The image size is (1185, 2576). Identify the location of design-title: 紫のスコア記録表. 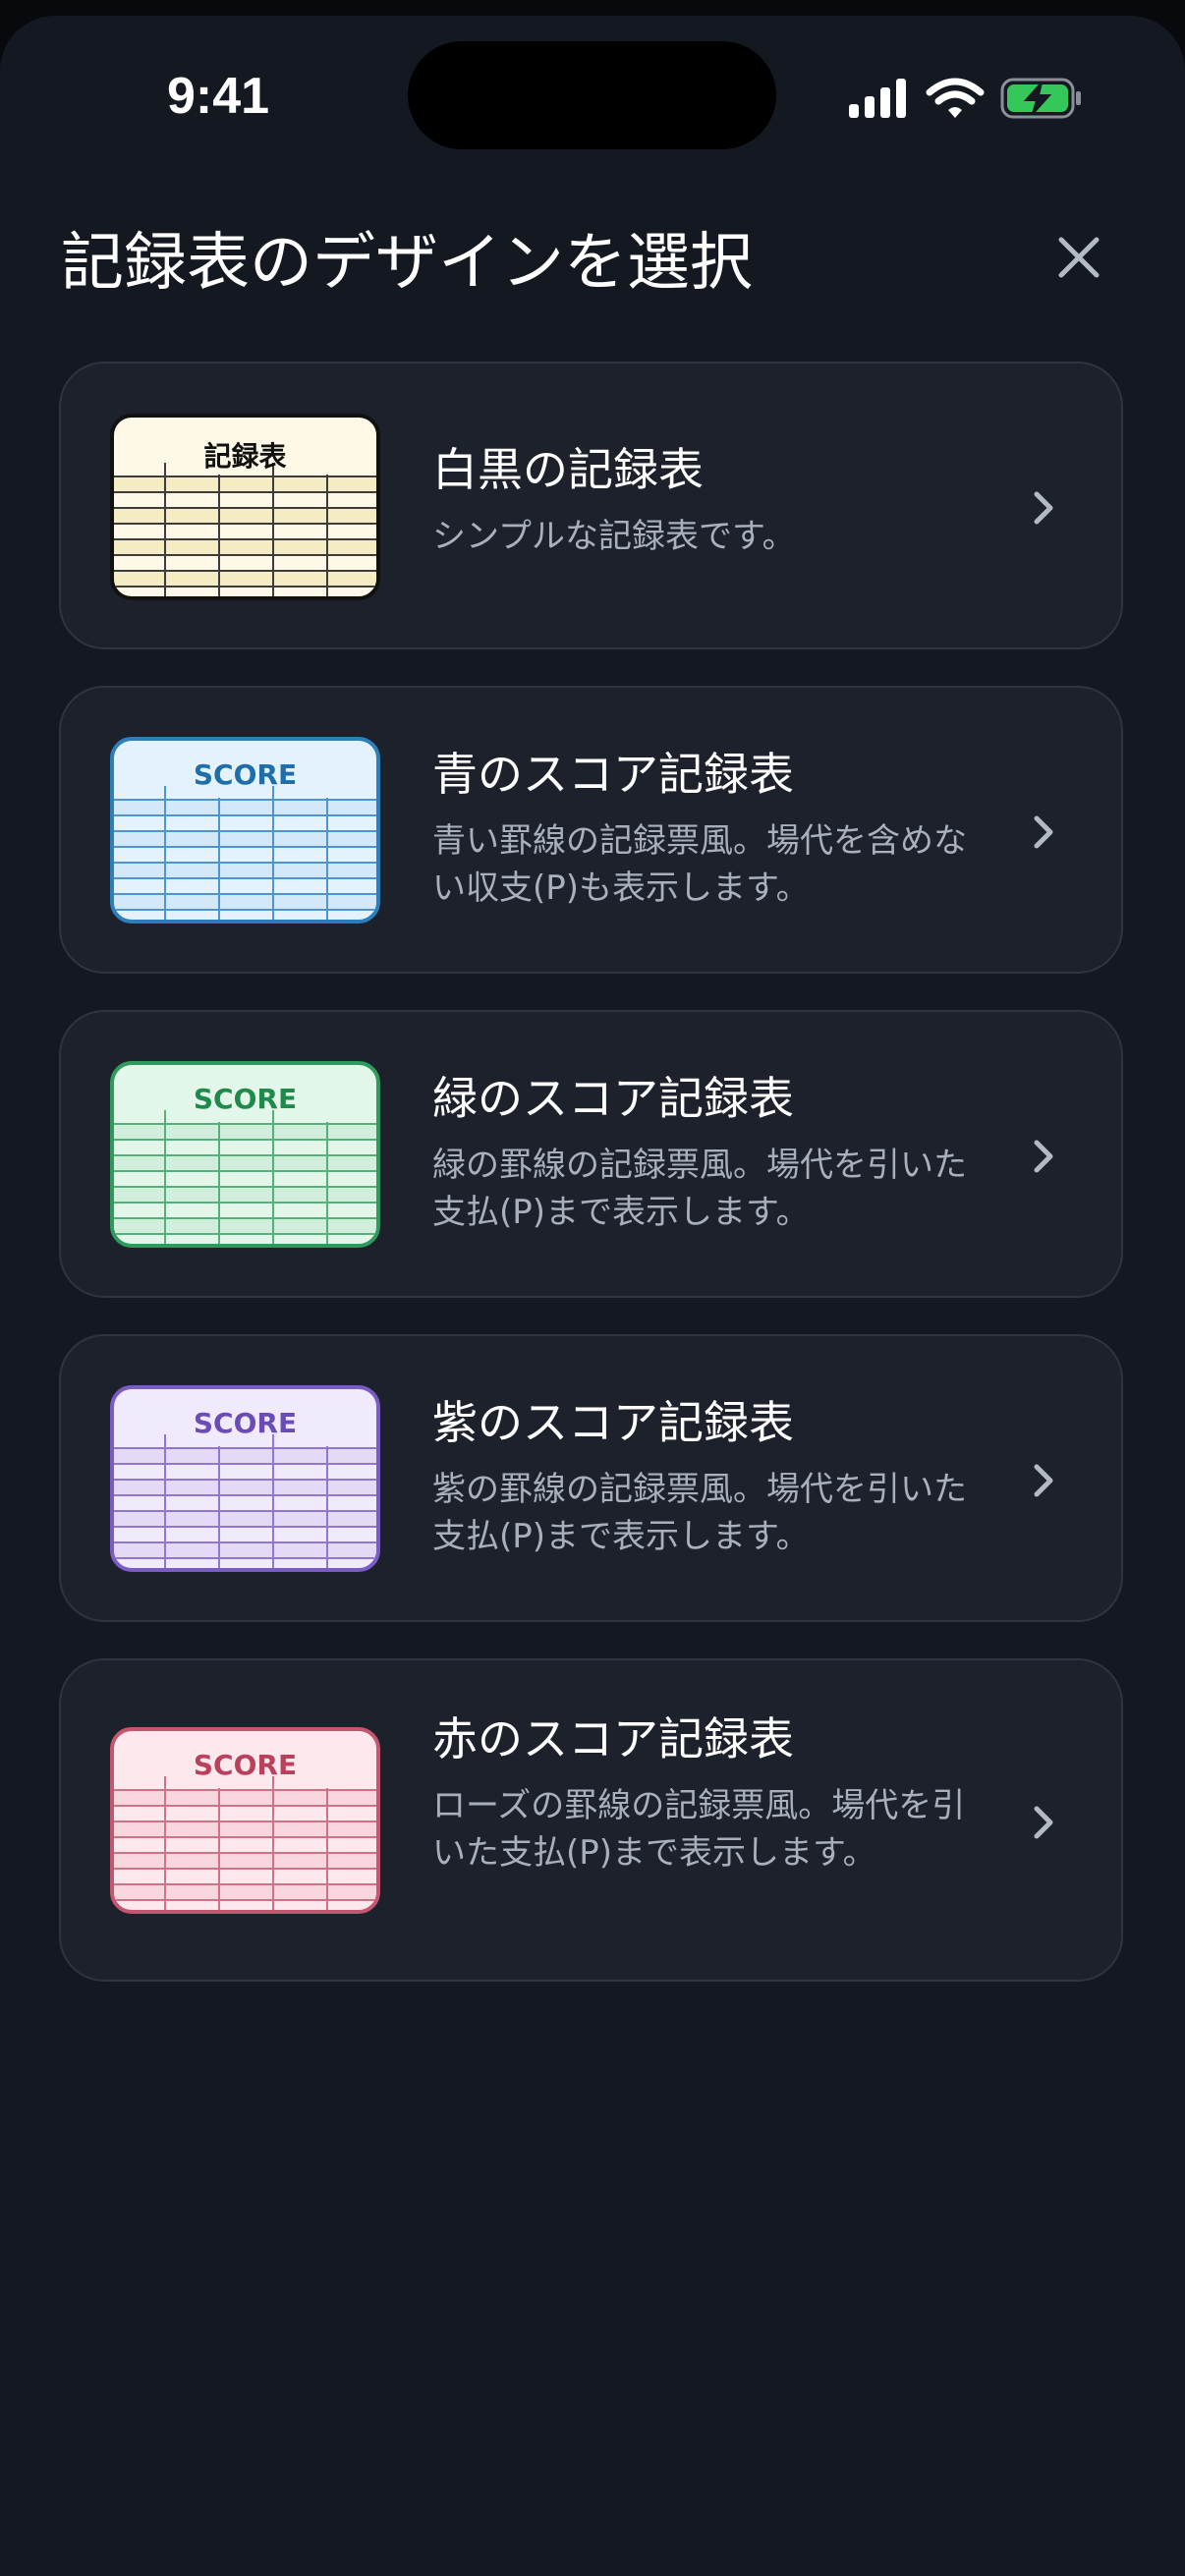
(613, 1422).